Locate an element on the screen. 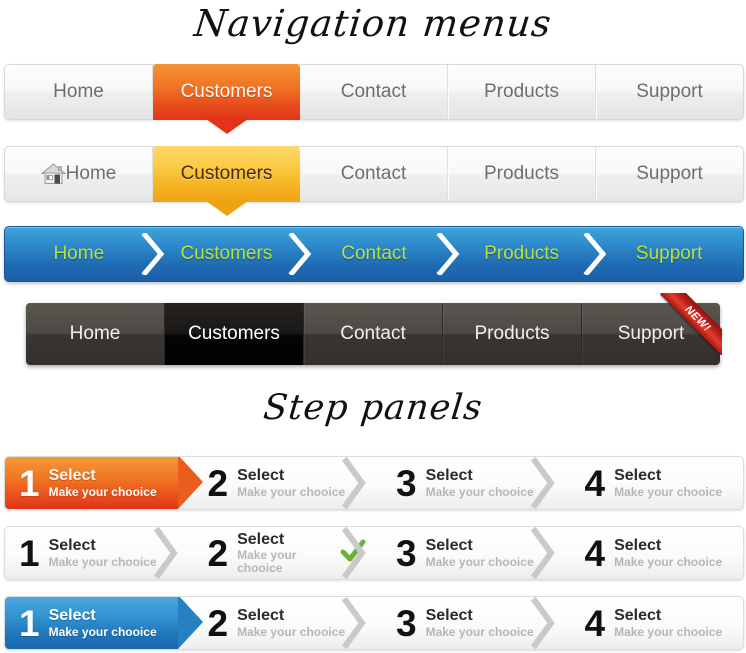 The width and height of the screenshot is (746, 653). page-title-navigation-menus: Navigation menus is located at coordinates (373, 23).